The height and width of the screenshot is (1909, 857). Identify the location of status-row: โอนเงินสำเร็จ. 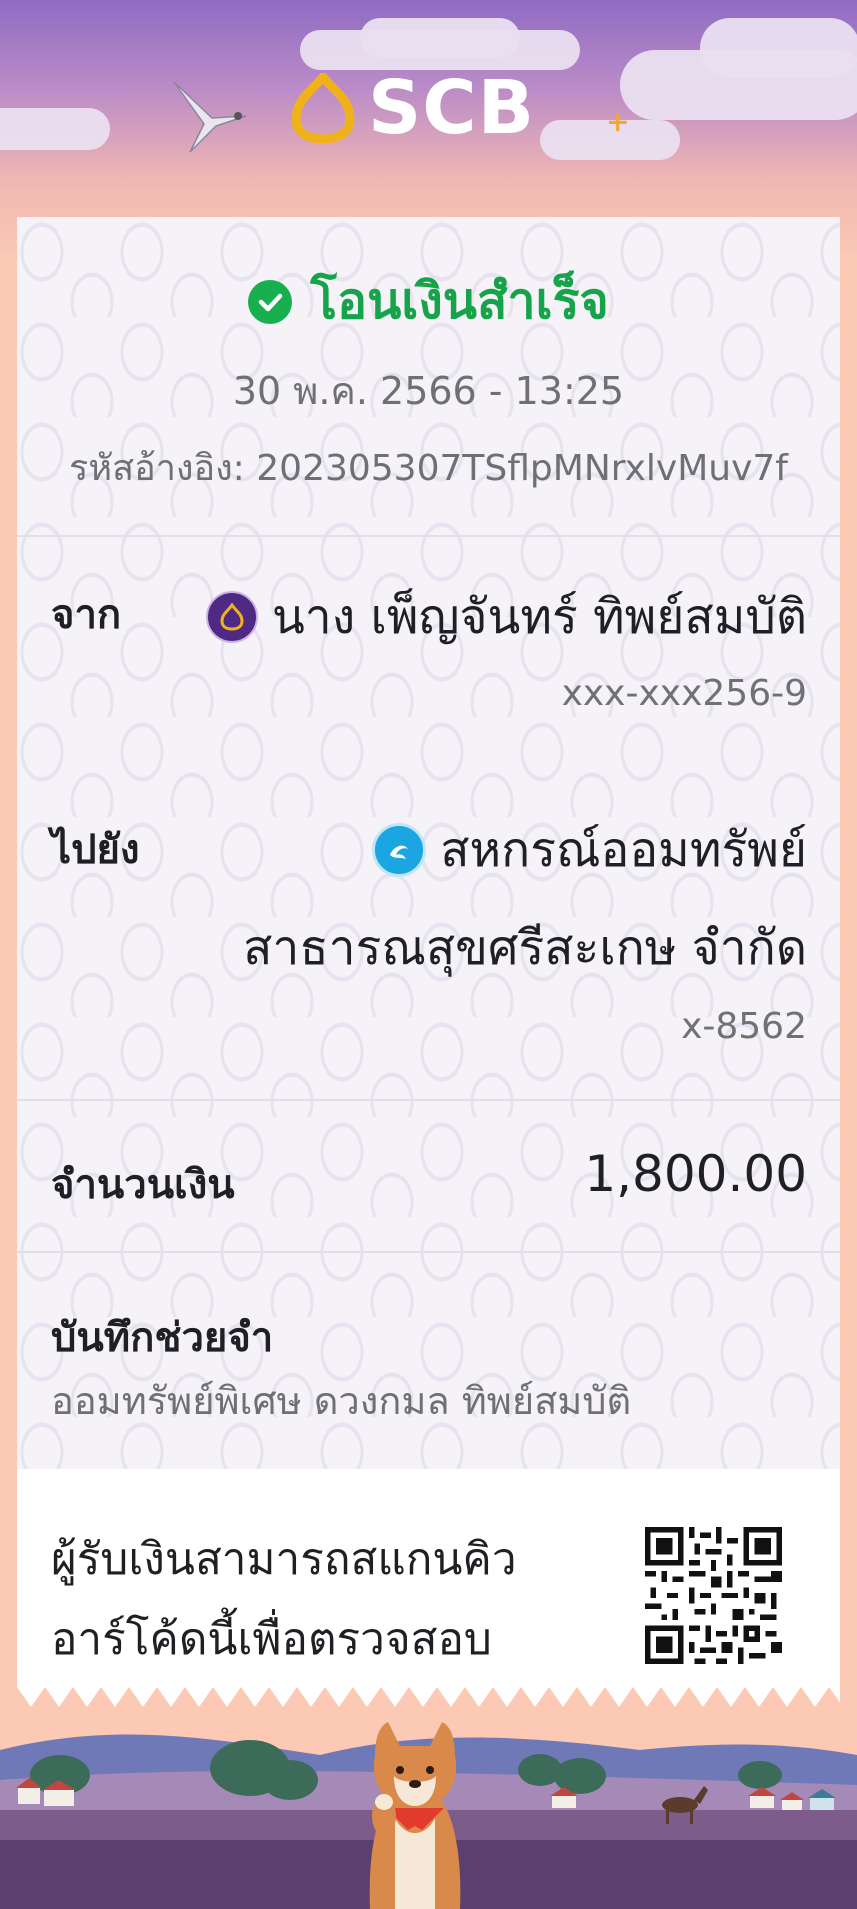
(428, 301).